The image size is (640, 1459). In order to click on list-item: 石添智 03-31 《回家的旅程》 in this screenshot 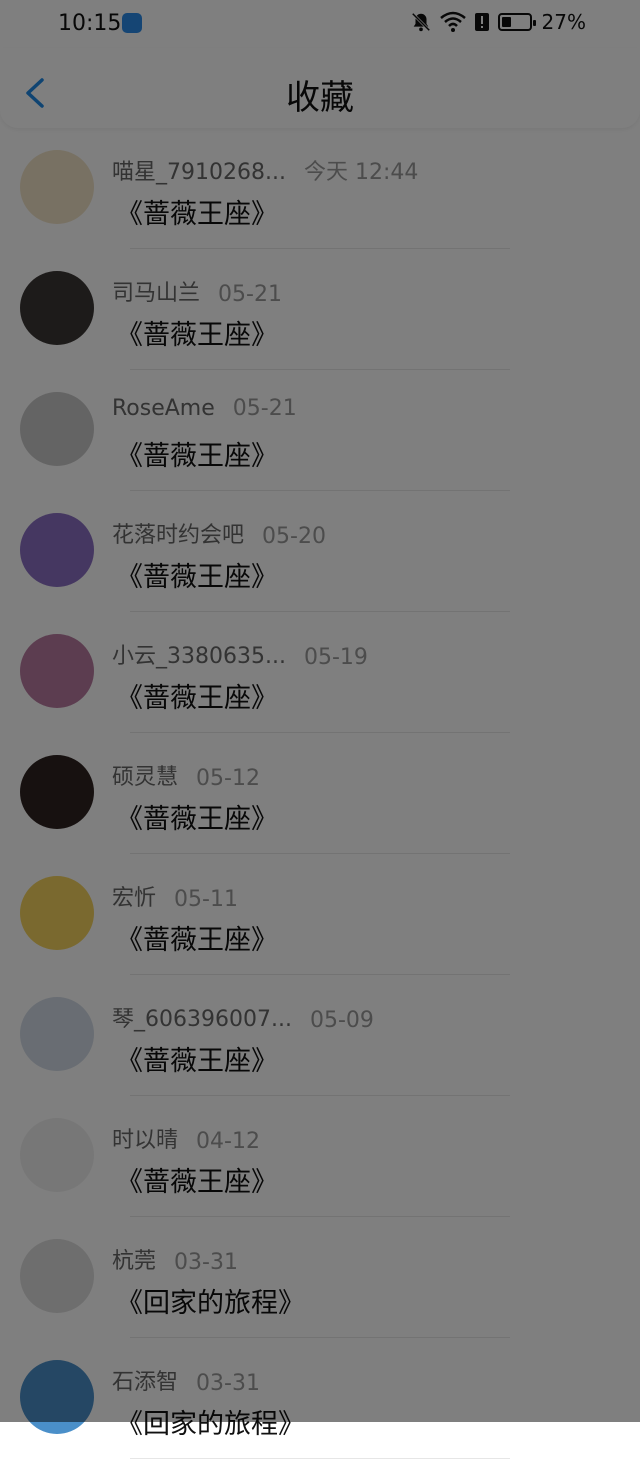, I will do `click(320, 1398)`.